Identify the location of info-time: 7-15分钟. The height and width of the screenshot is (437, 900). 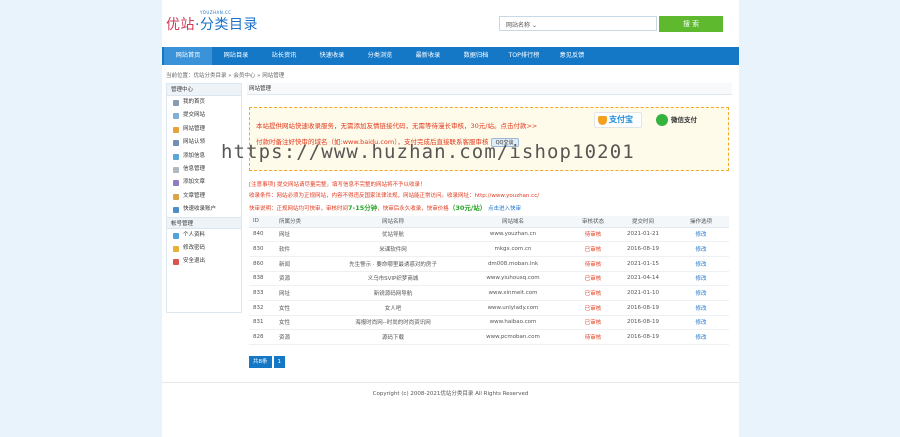
(363, 208).